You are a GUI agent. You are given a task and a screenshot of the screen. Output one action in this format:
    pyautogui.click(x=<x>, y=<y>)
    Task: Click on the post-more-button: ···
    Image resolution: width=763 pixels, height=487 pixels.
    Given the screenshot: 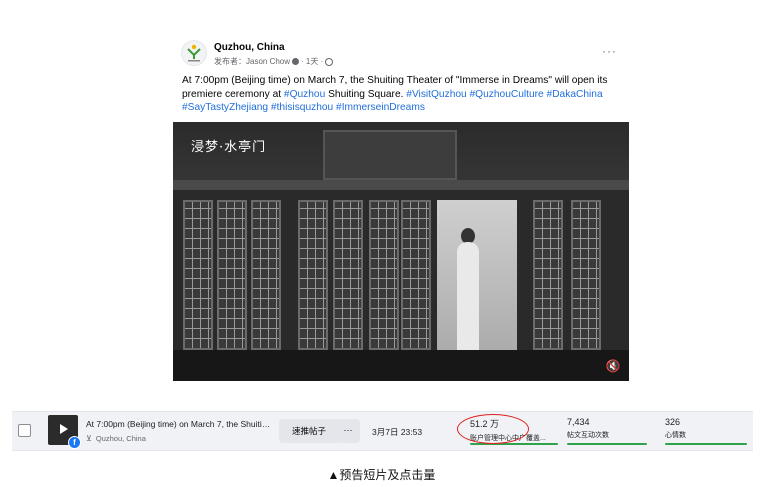 What is the action you would take?
    pyautogui.click(x=609, y=51)
    